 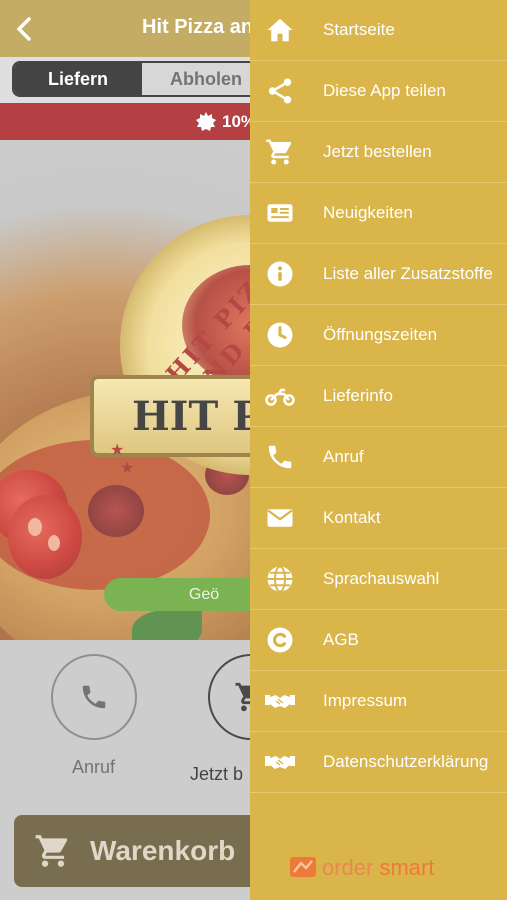 What do you see at coordinates (197, 416) in the screenshot?
I see `logo-banner-text: HIT P` at bounding box center [197, 416].